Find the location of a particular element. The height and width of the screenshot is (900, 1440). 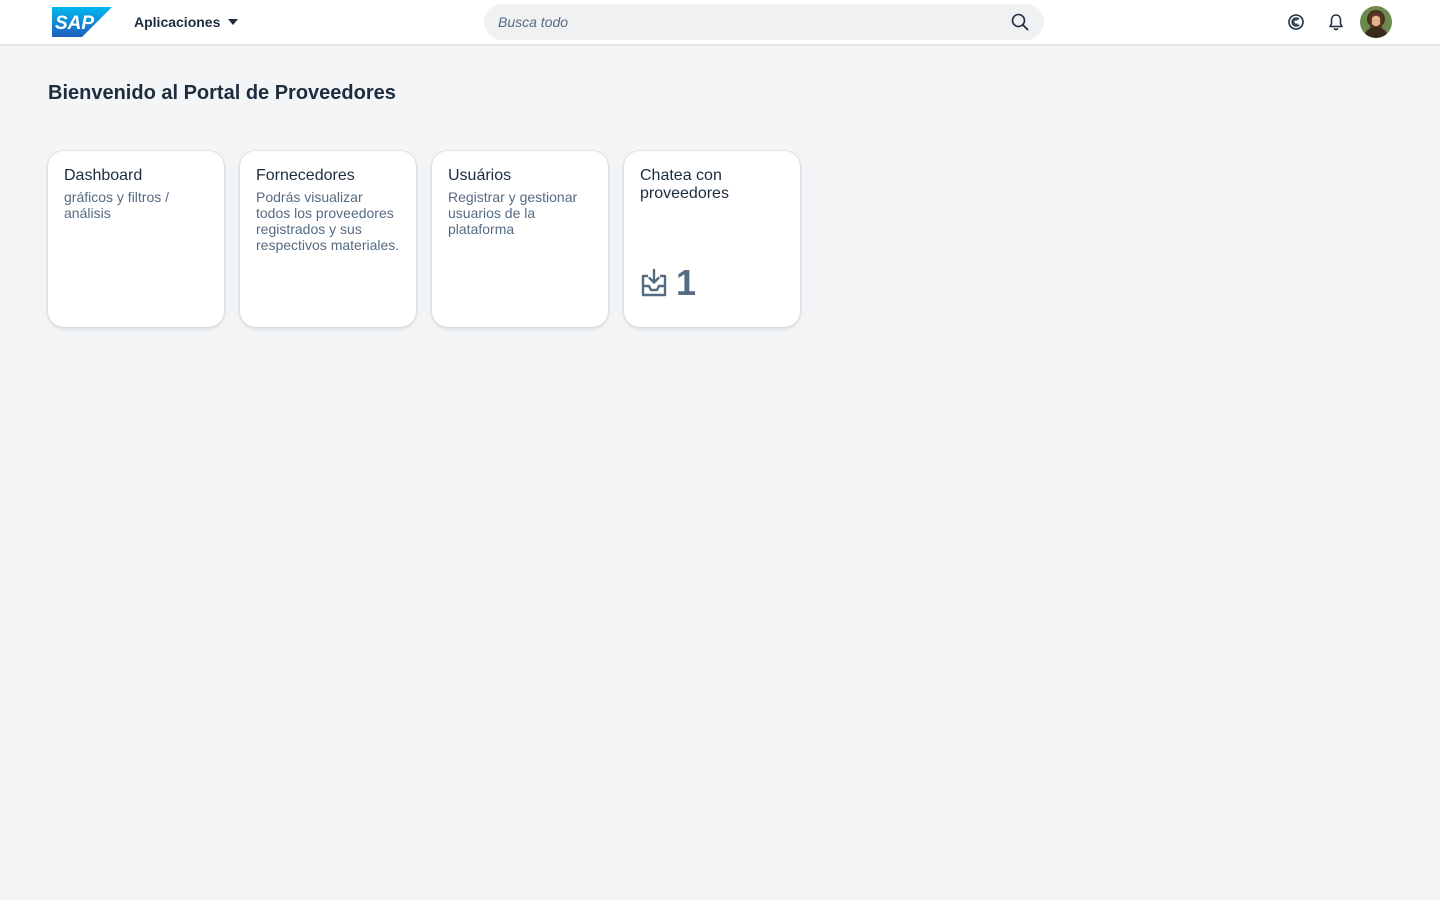

copilot-icon is located at coordinates (1296, 22).